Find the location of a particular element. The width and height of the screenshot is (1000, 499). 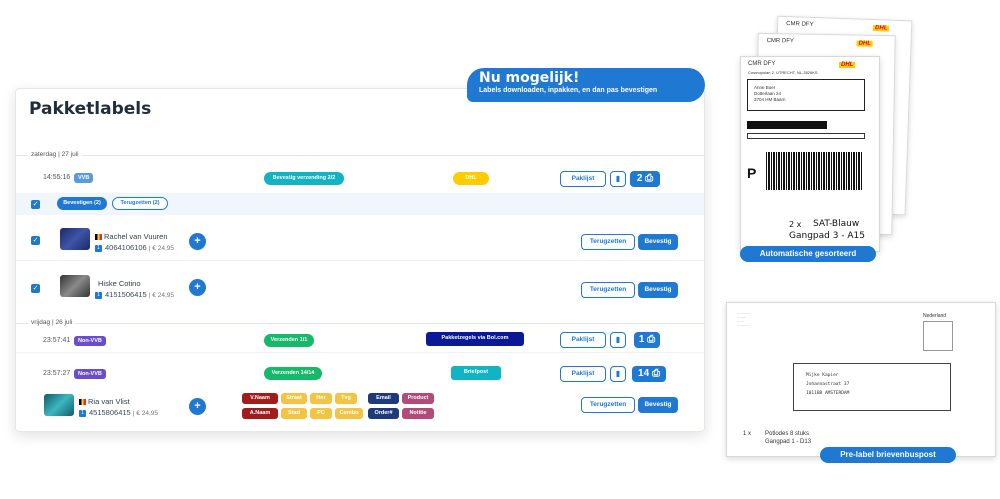

letter-product: Potlodes 8 stuks is located at coordinates (787, 434).